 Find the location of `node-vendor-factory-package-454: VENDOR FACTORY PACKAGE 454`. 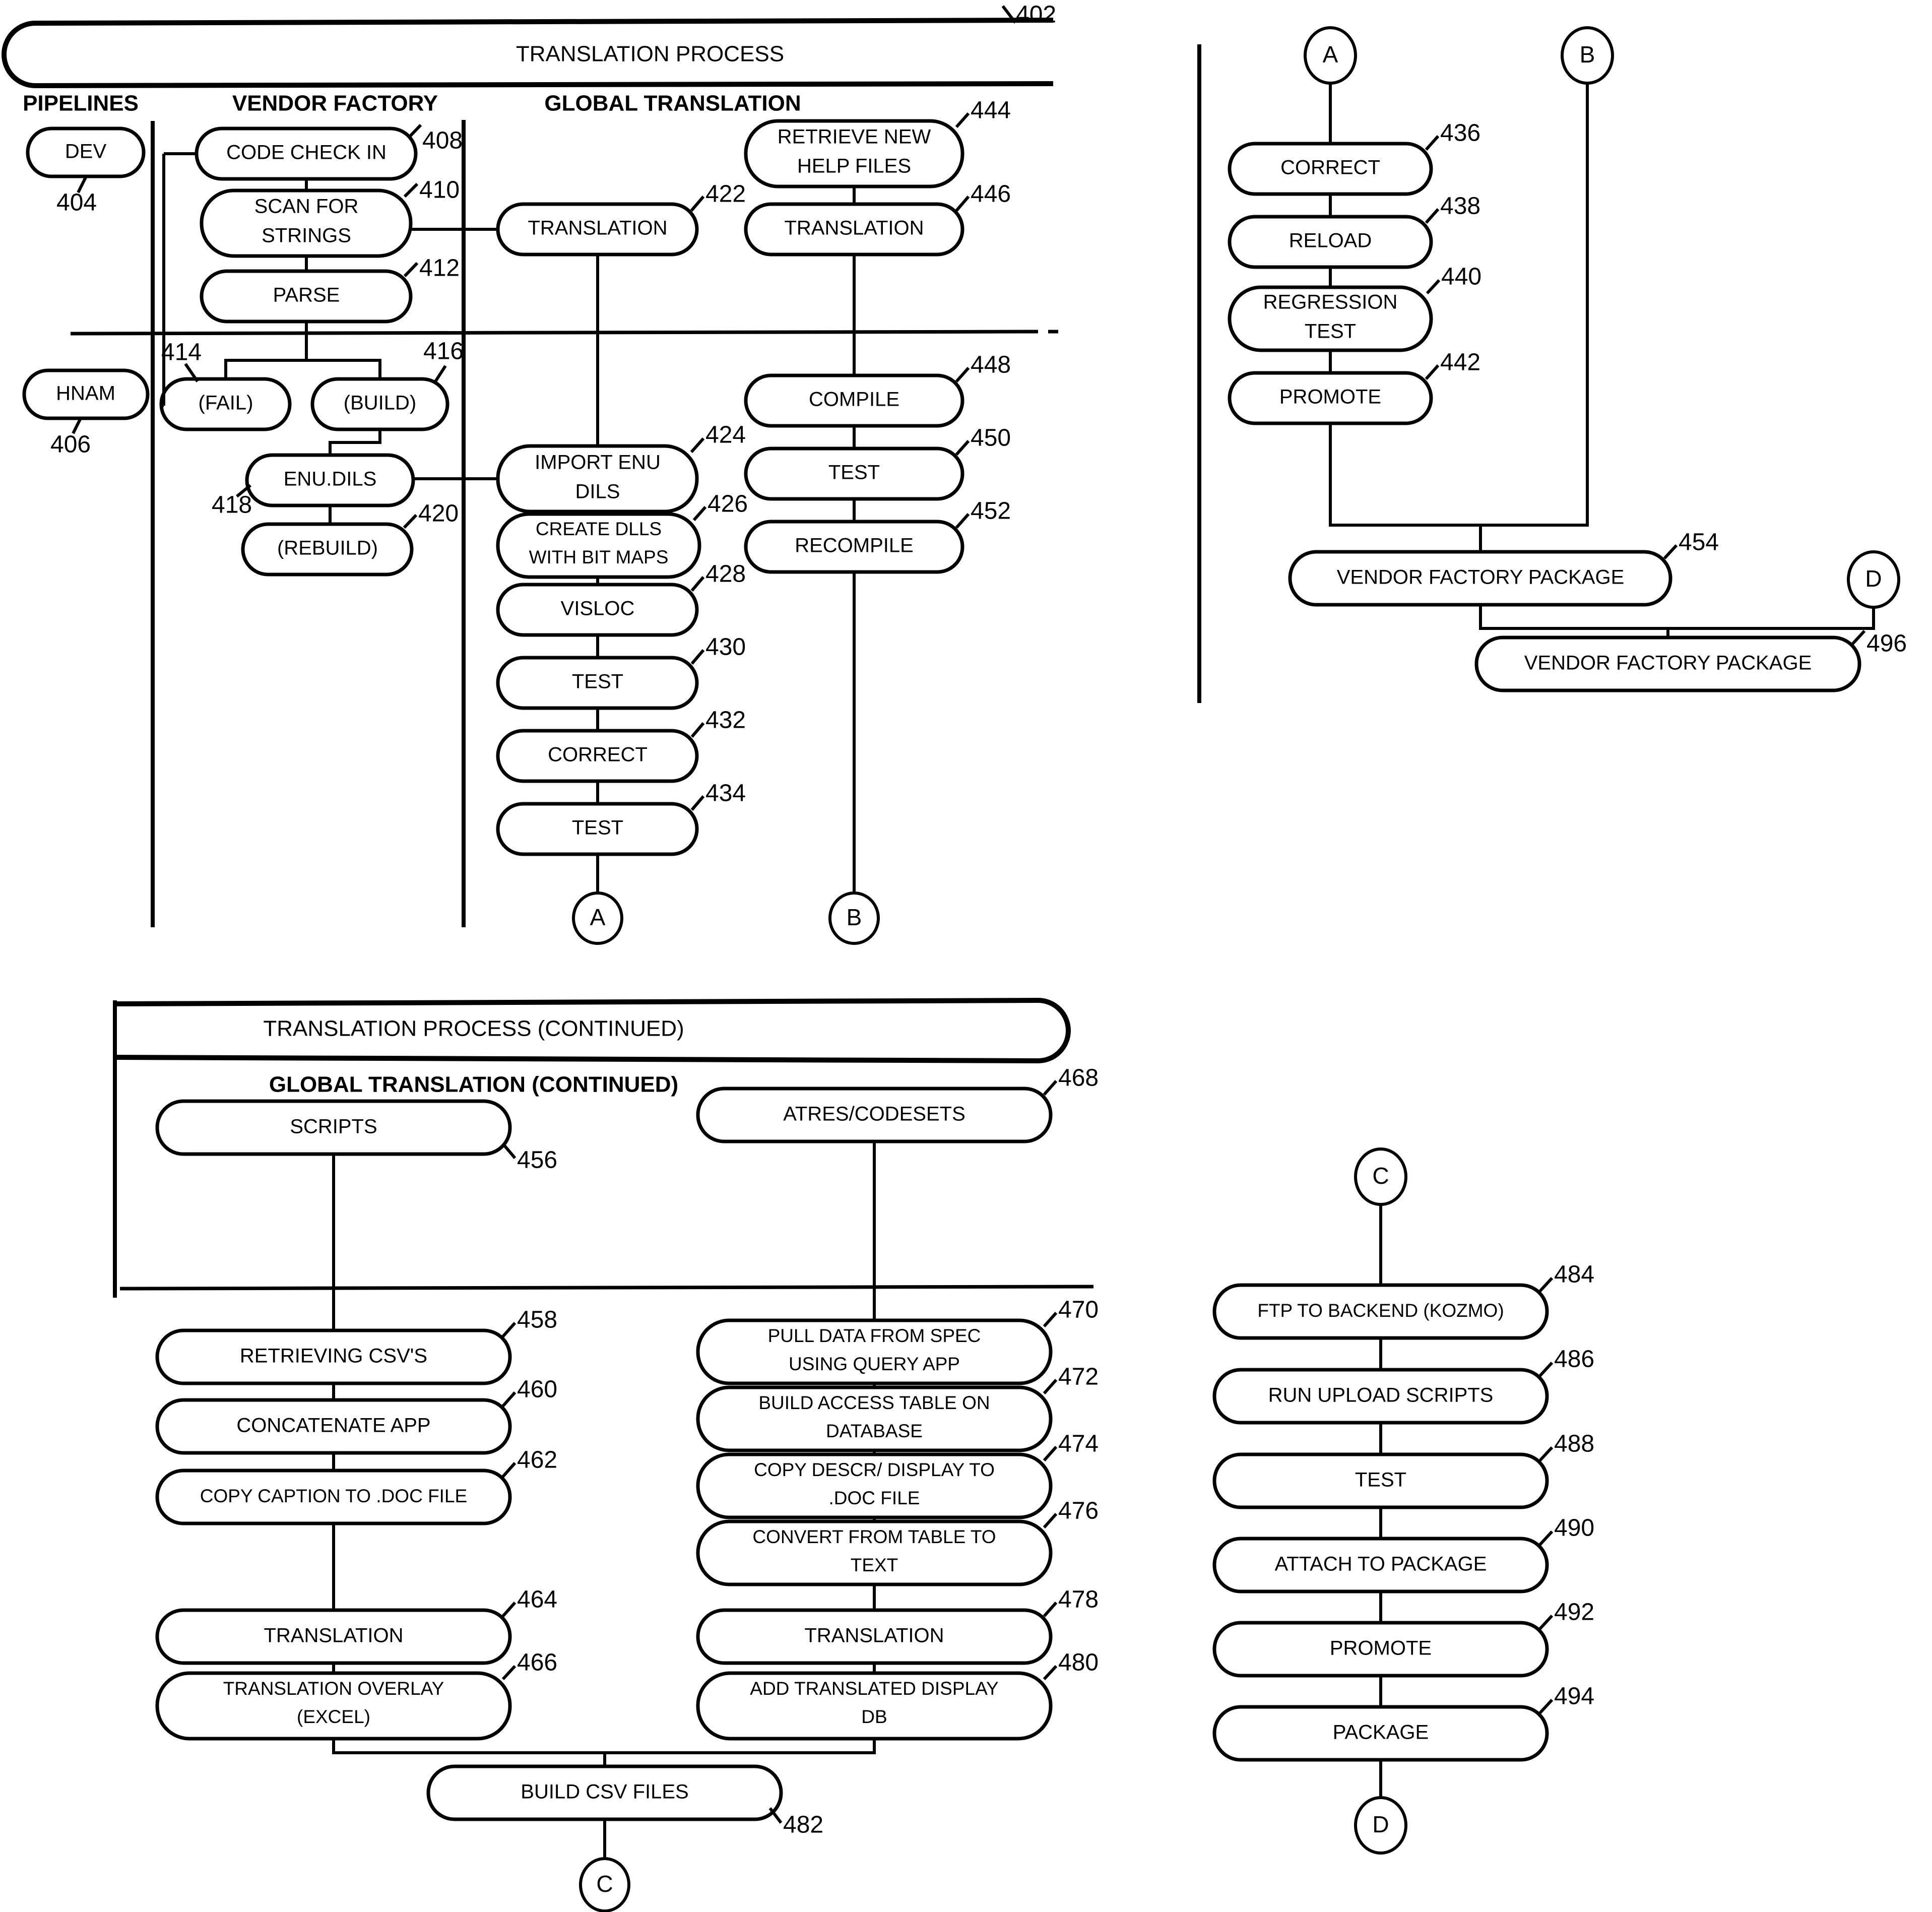

node-vendor-factory-package-454: VENDOR FACTORY PACKAGE 454 is located at coordinates (1503, 568).